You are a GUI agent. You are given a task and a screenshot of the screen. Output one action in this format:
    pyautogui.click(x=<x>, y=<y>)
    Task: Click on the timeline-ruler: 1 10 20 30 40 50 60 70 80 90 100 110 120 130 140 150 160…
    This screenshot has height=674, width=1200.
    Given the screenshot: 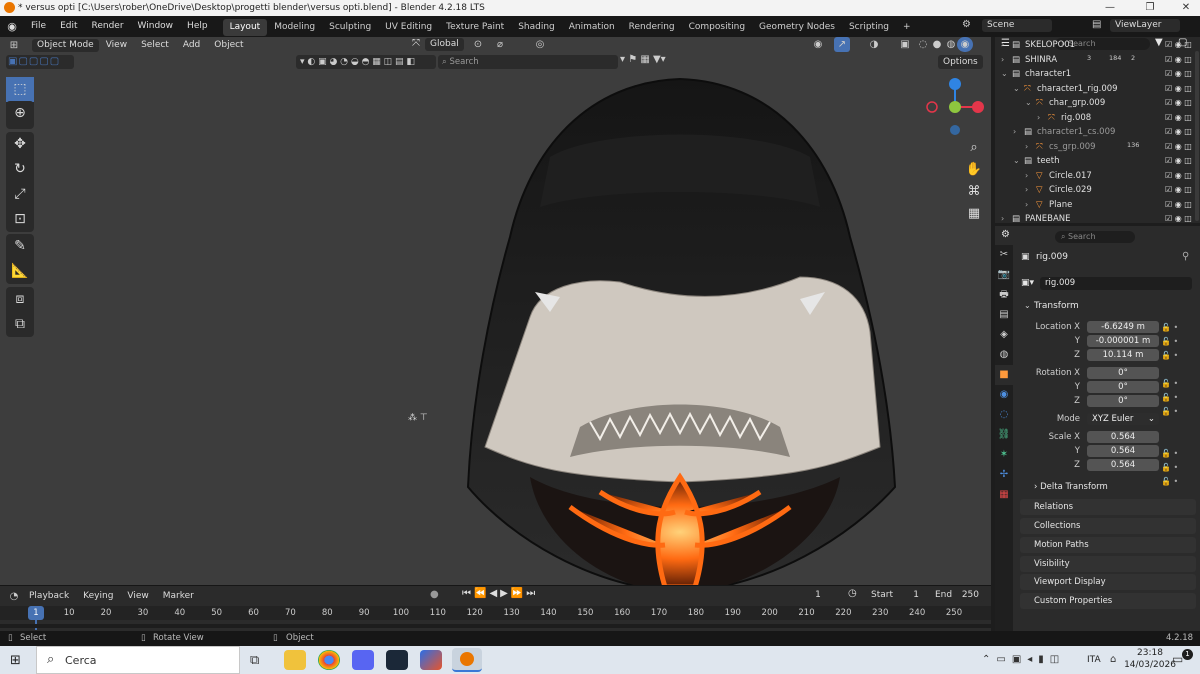 What is the action you would take?
    pyautogui.click(x=495, y=613)
    